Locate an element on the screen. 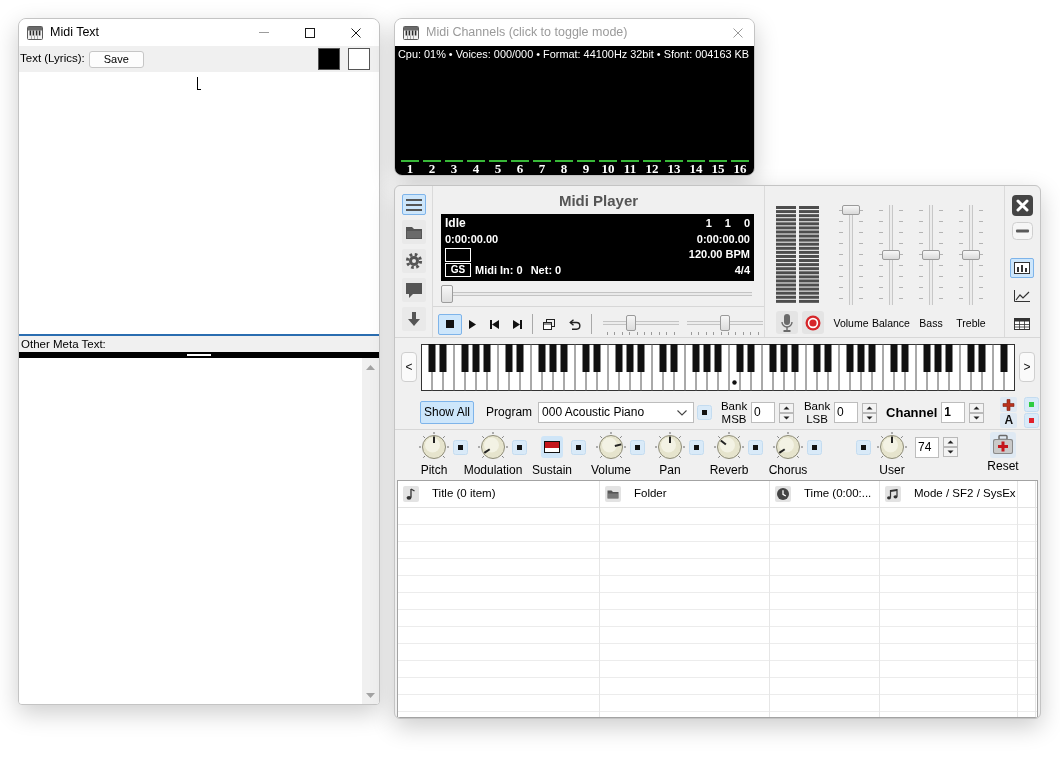 This screenshot has height=768, width=1060. slider-label: Volume is located at coordinates (851, 323).